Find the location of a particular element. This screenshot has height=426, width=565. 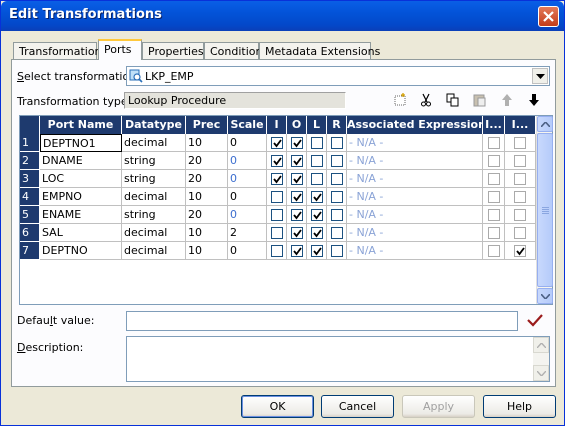

copy-button is located at coordinates (453, 100).